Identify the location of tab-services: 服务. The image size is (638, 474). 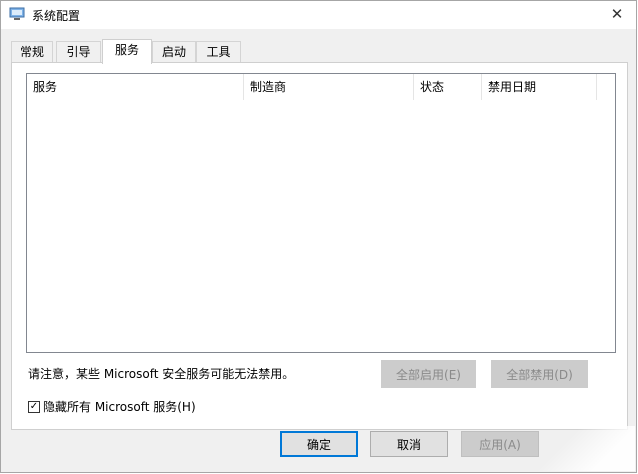
(127, 51).